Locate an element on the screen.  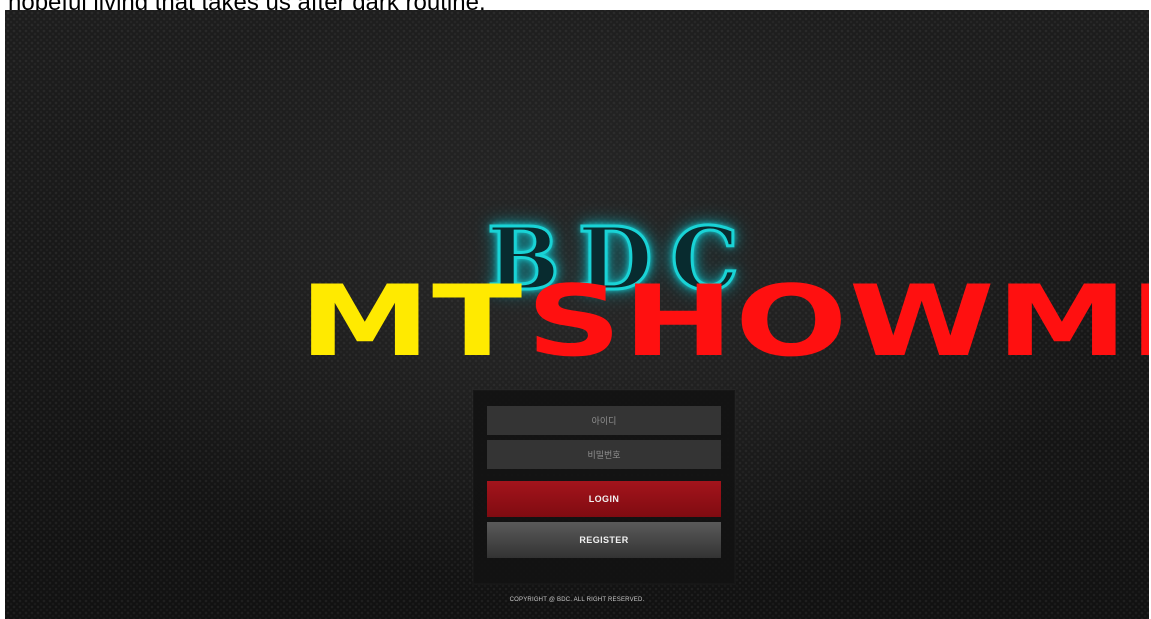
register-button: REGISTER is located at coordinates (604, 540).